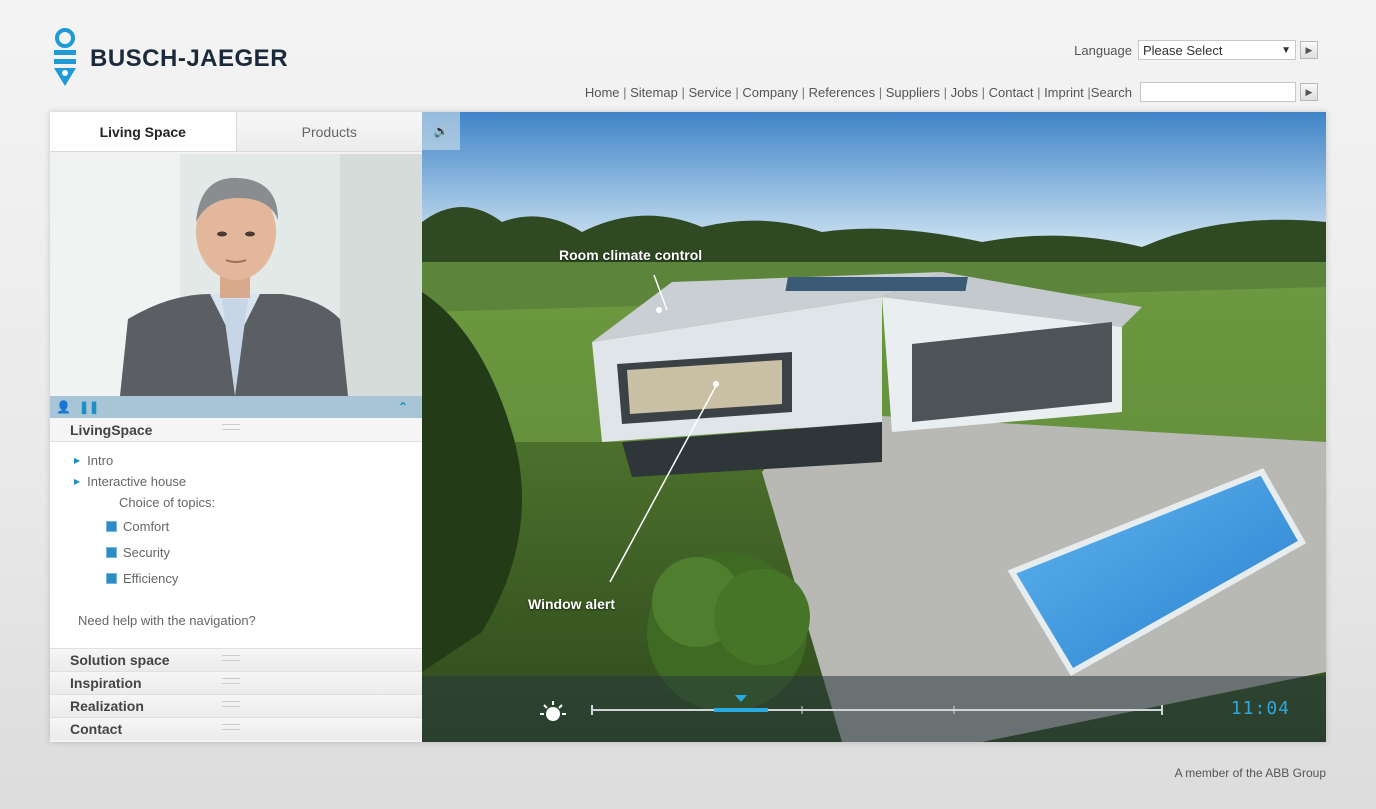 The height and width of the screenshot is (809, 1376). What do you see at coordinates (65, 57) in the screenshot?
I see `brand-mark-icon` at bounding box center [65, 57].